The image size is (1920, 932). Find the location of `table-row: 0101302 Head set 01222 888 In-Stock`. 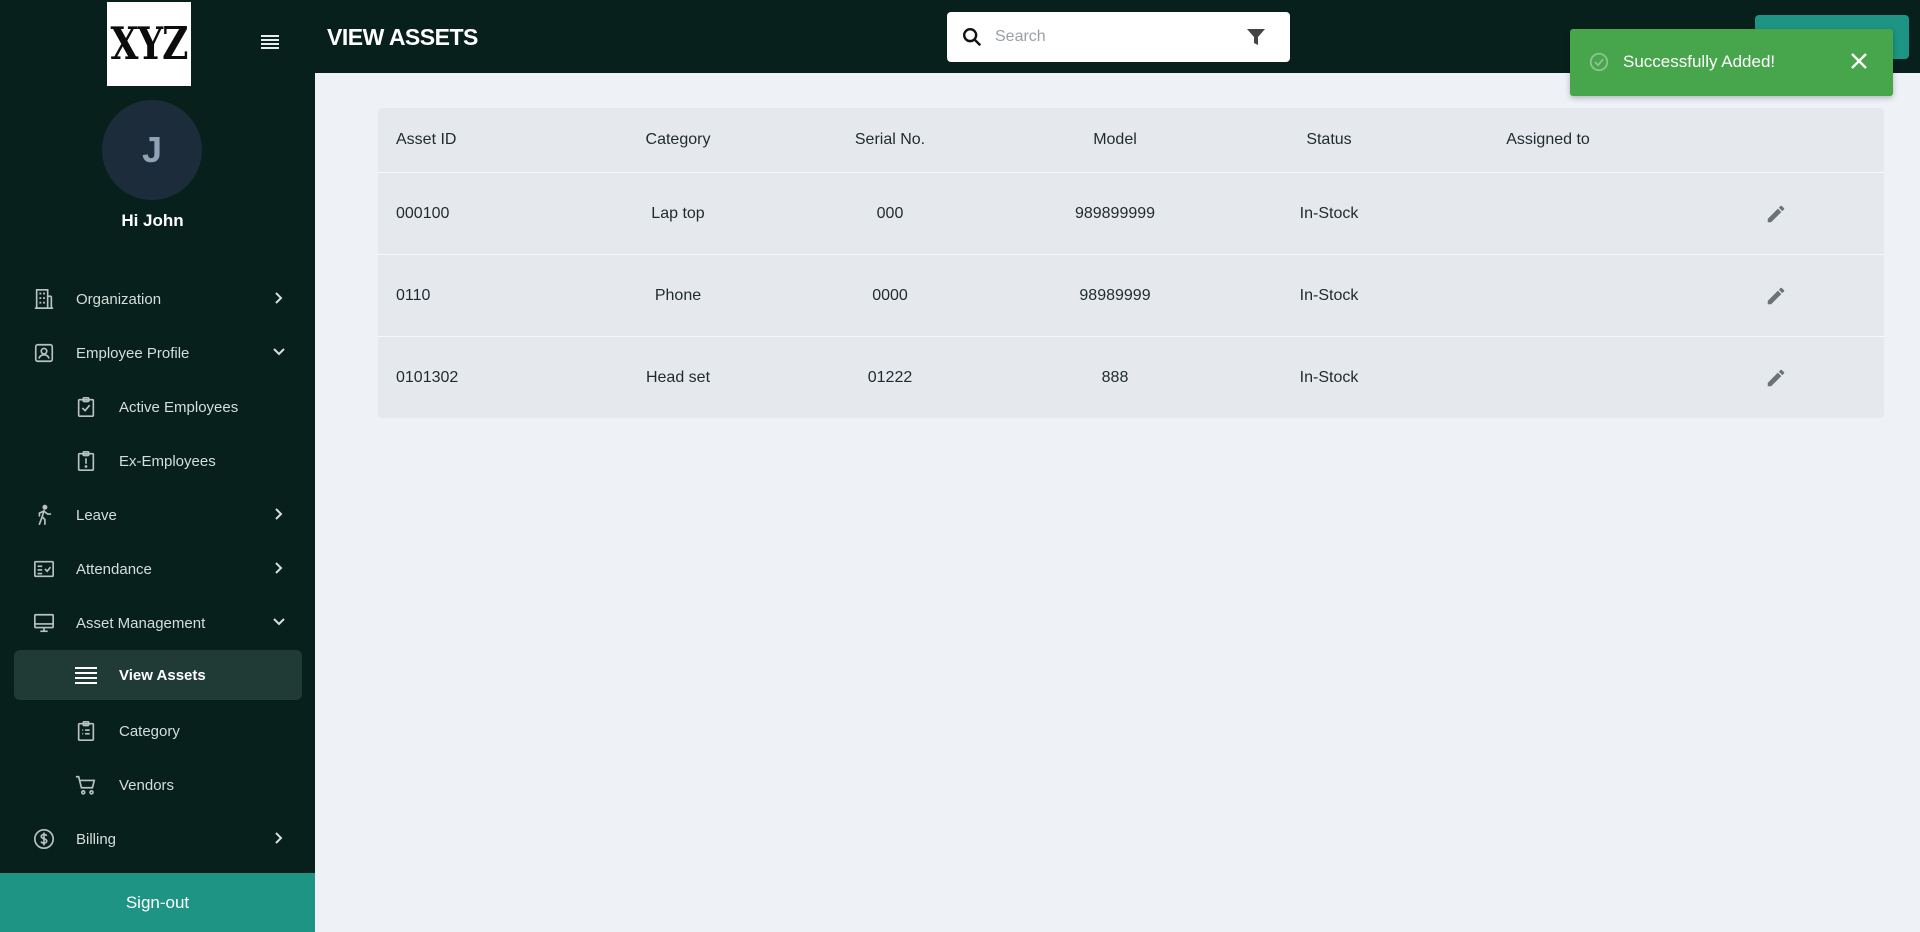

table-row: 0101302 Head set 01222 888 In-Stock is located at coordinates (1131, 377).